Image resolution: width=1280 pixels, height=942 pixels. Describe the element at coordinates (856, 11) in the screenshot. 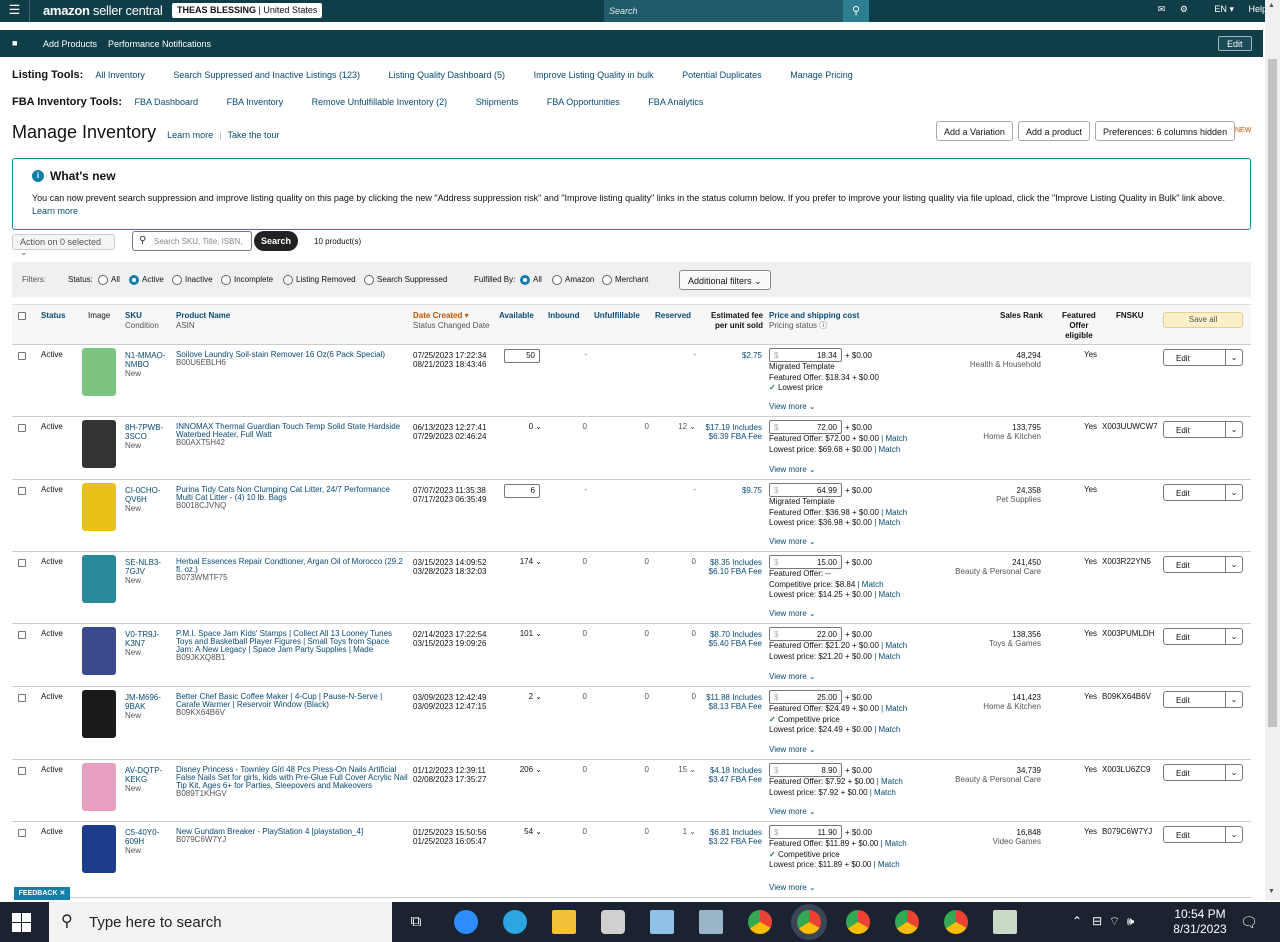

I see `search-icon: ⚲` at that location.